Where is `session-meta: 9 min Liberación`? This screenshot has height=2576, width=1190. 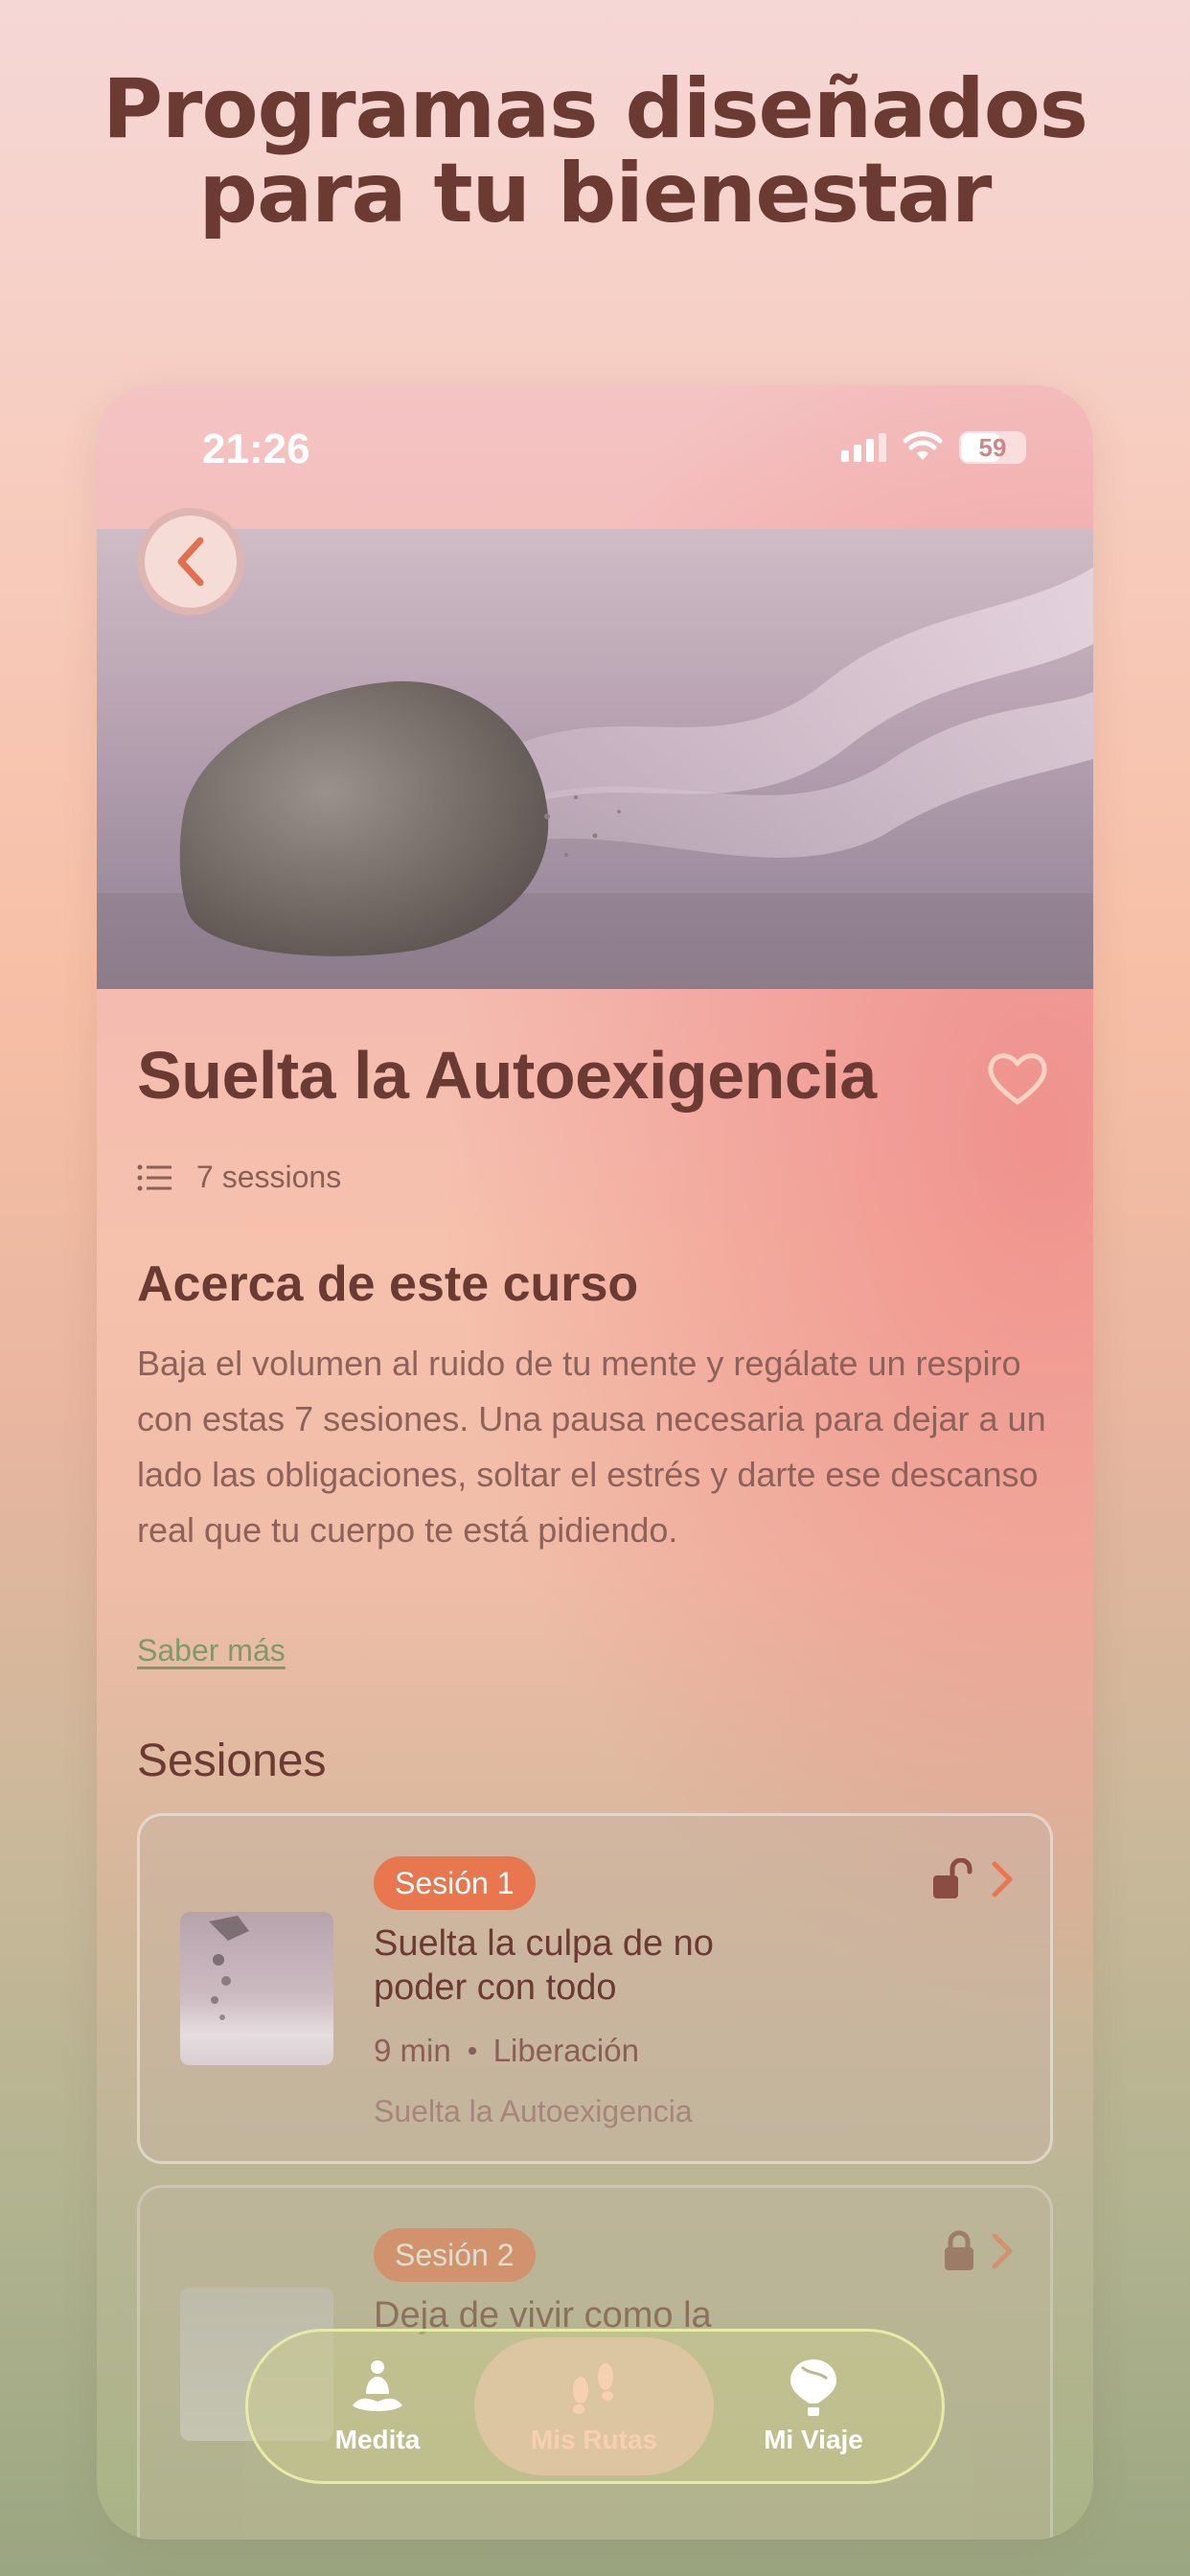
session-meta: 9 min Liberación is located at coordinates (507, 2051).